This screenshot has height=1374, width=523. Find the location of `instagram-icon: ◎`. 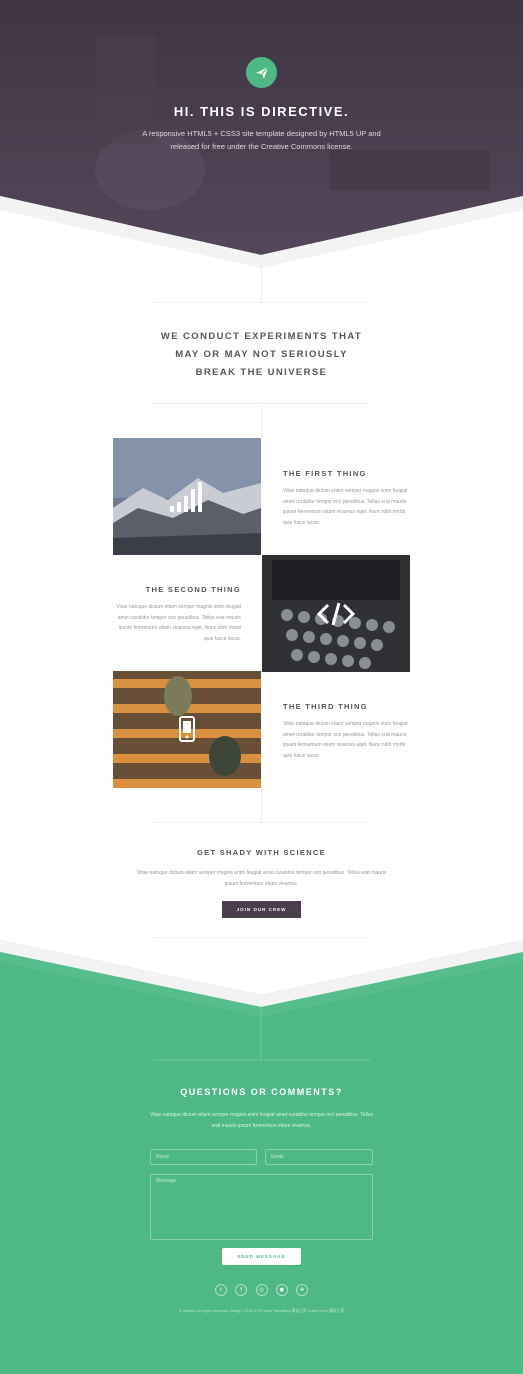

instagram-icon: ◎ is located at coordinates (261, 1290).